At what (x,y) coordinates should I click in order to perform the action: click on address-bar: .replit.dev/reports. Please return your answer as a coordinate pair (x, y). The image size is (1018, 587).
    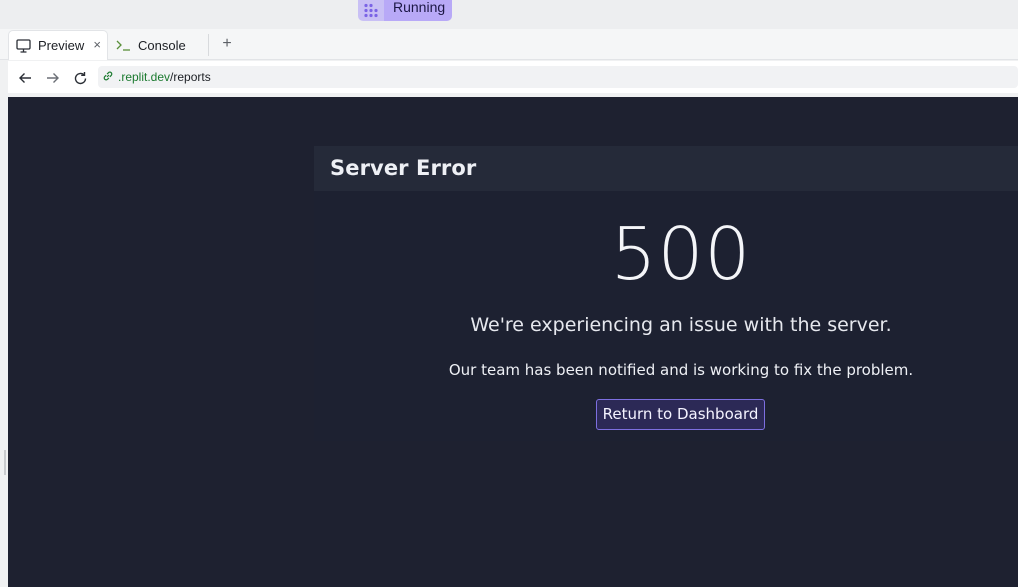
    Looking at the image, I should click on (513, 77).